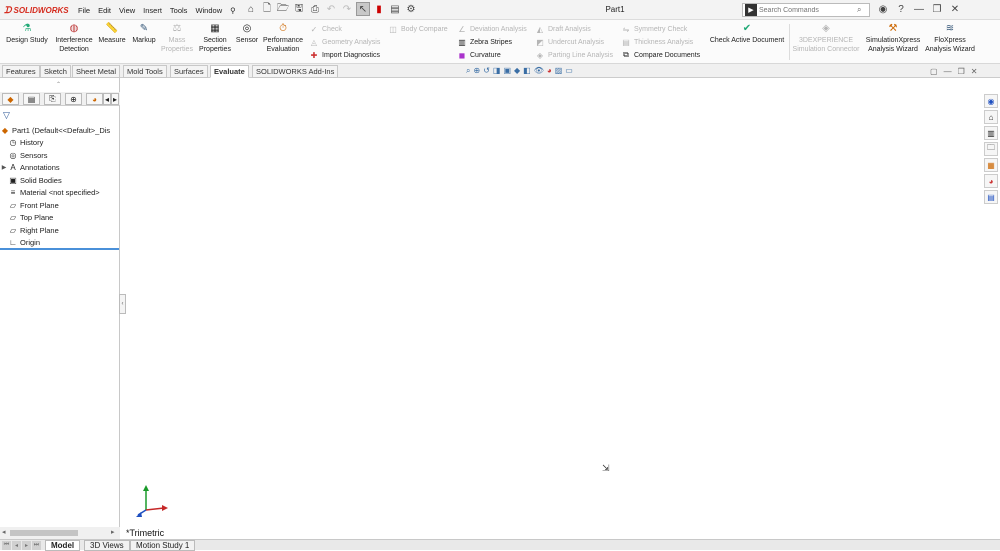 The image size is (1000, 551). What do you see at coordinates (991, 165) in the screenshot?
I see `view-palette-icon: ▦` at bounding box center [991, 165].